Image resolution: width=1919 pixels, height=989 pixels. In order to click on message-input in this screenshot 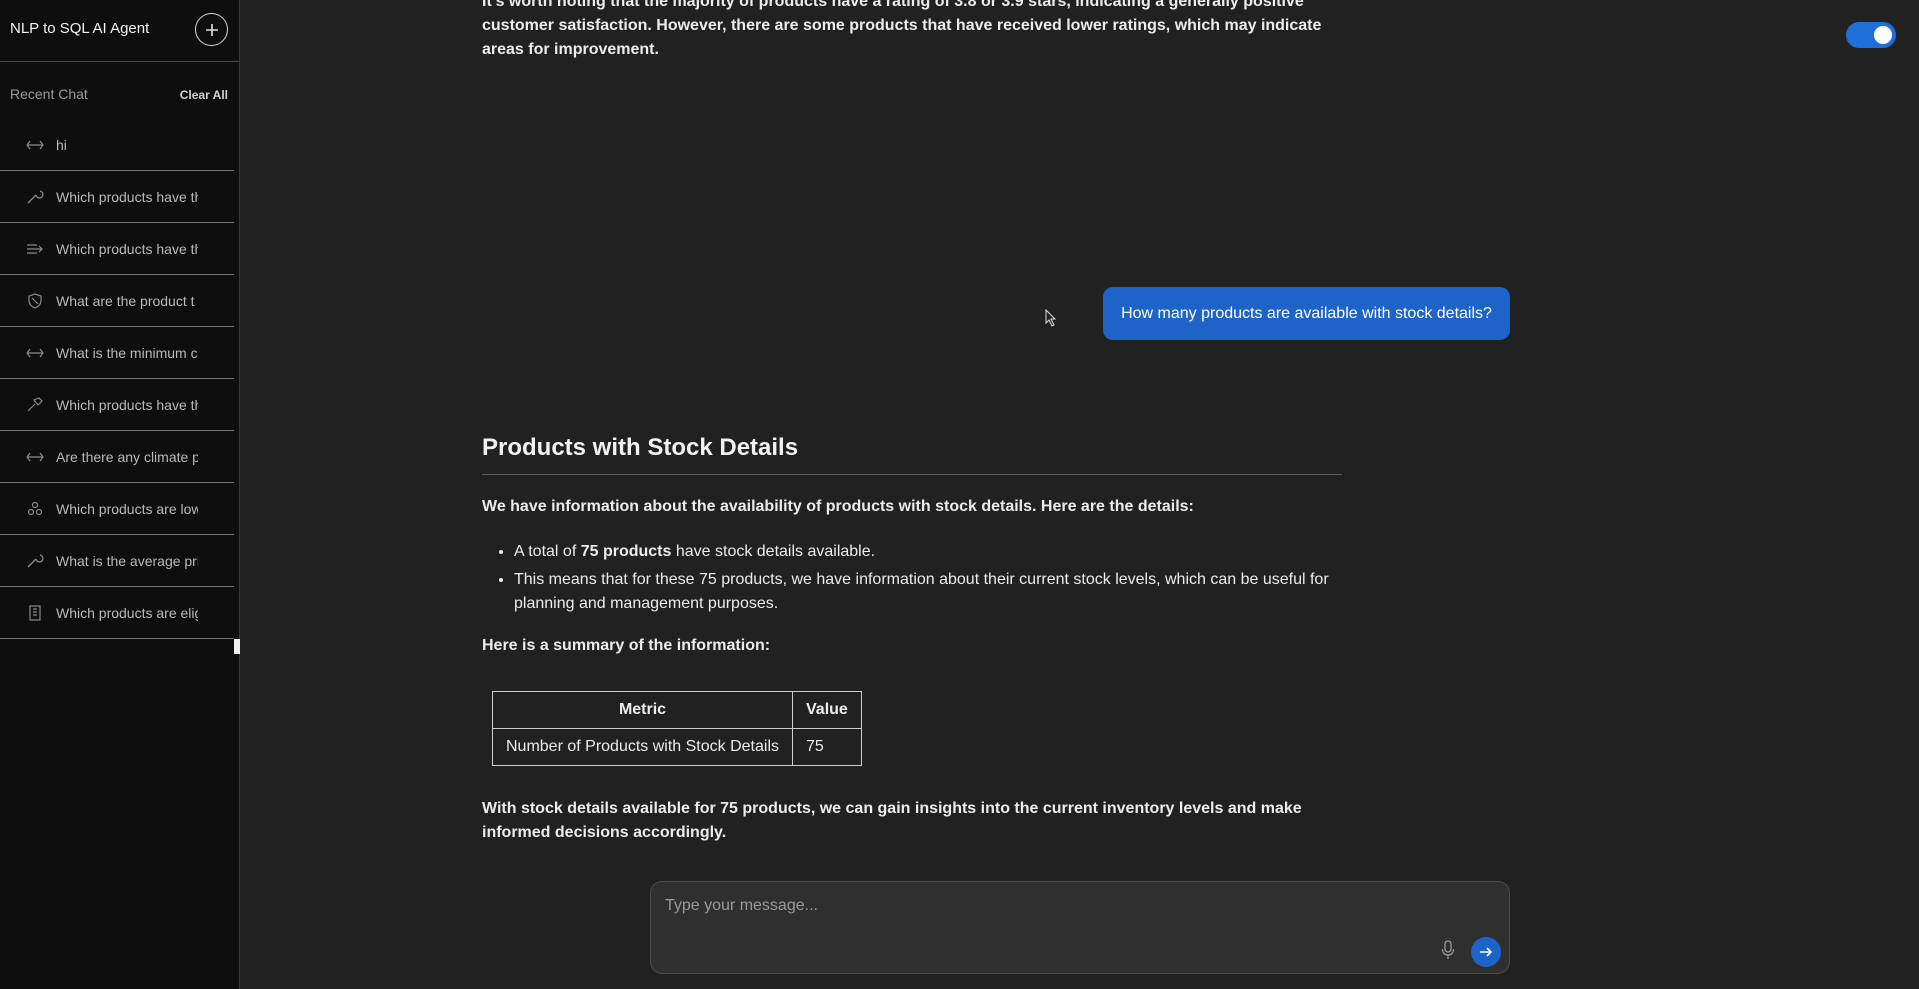, I will do `click(1065, 906)`.